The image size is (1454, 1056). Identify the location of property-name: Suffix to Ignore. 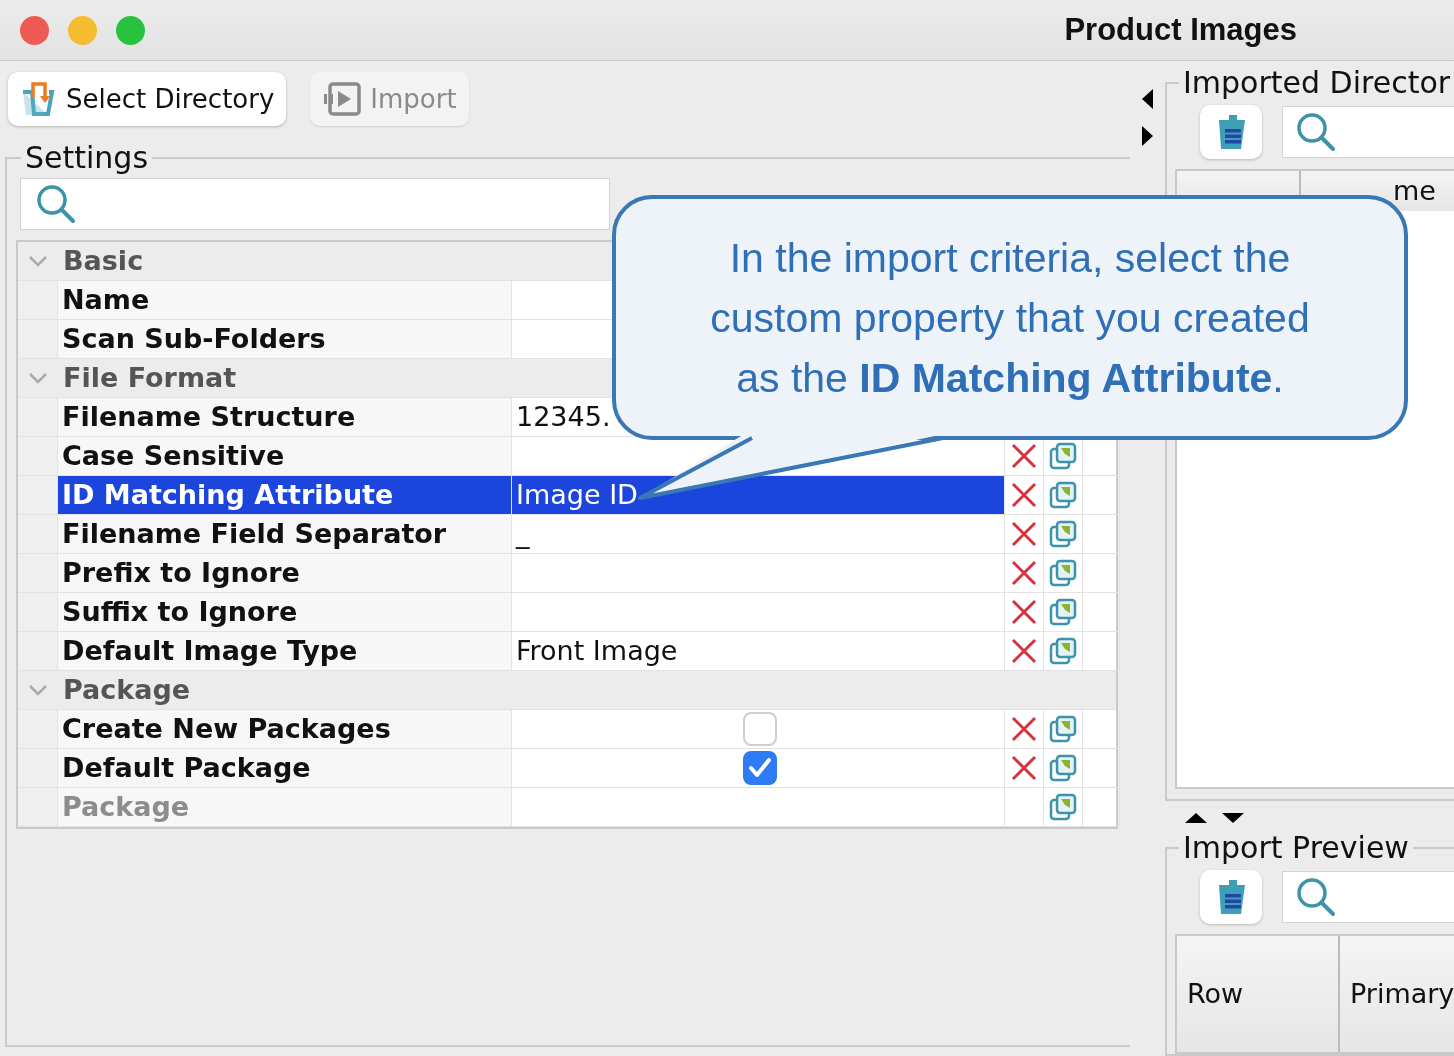
(285, 612).